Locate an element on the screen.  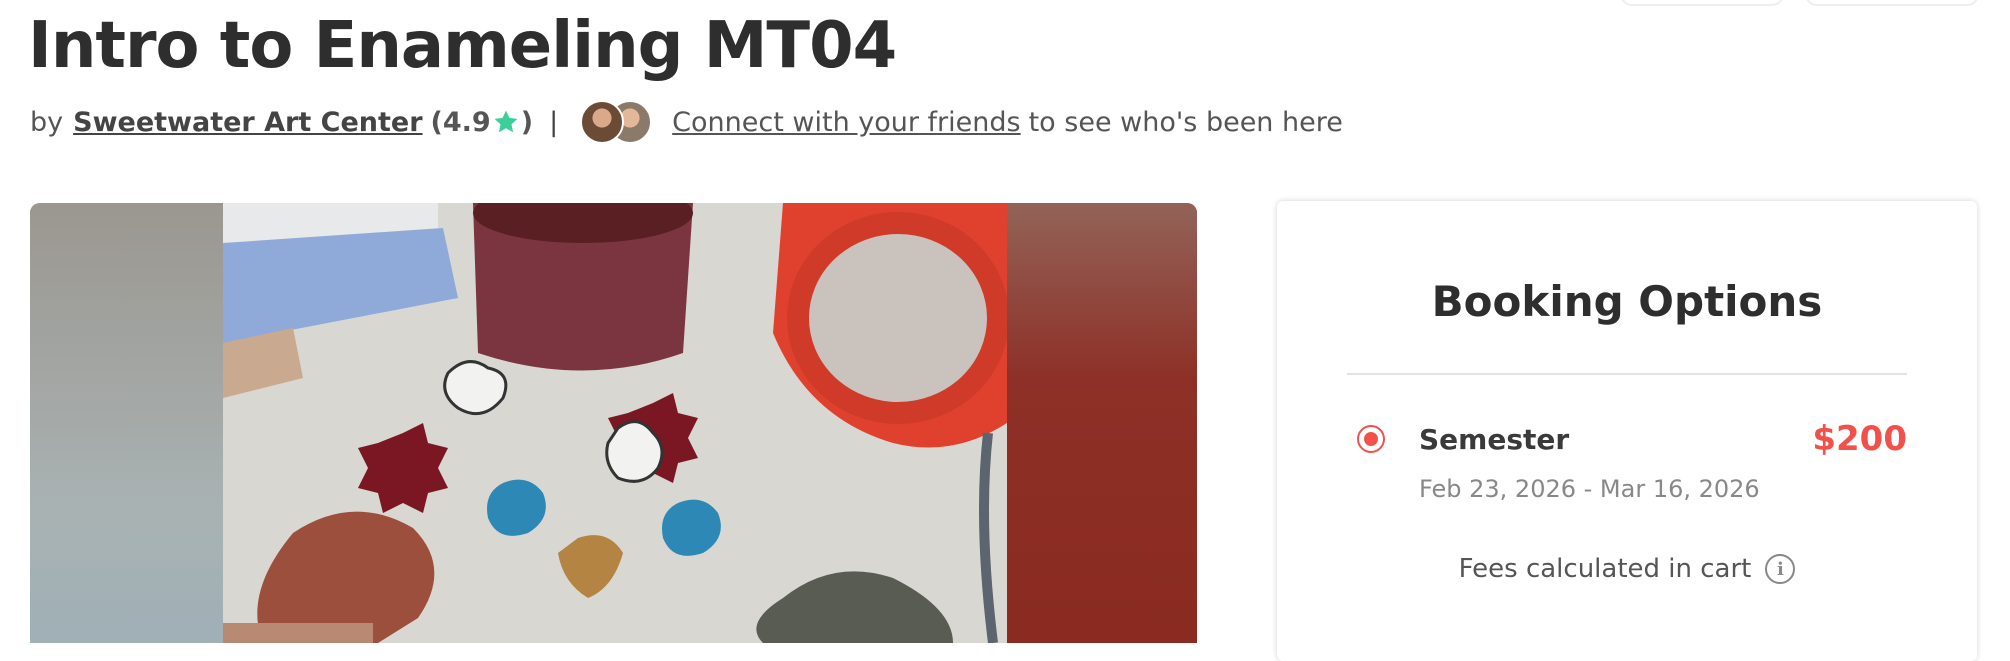
rating: (4.9 ) is located at coordinates (482, 122).